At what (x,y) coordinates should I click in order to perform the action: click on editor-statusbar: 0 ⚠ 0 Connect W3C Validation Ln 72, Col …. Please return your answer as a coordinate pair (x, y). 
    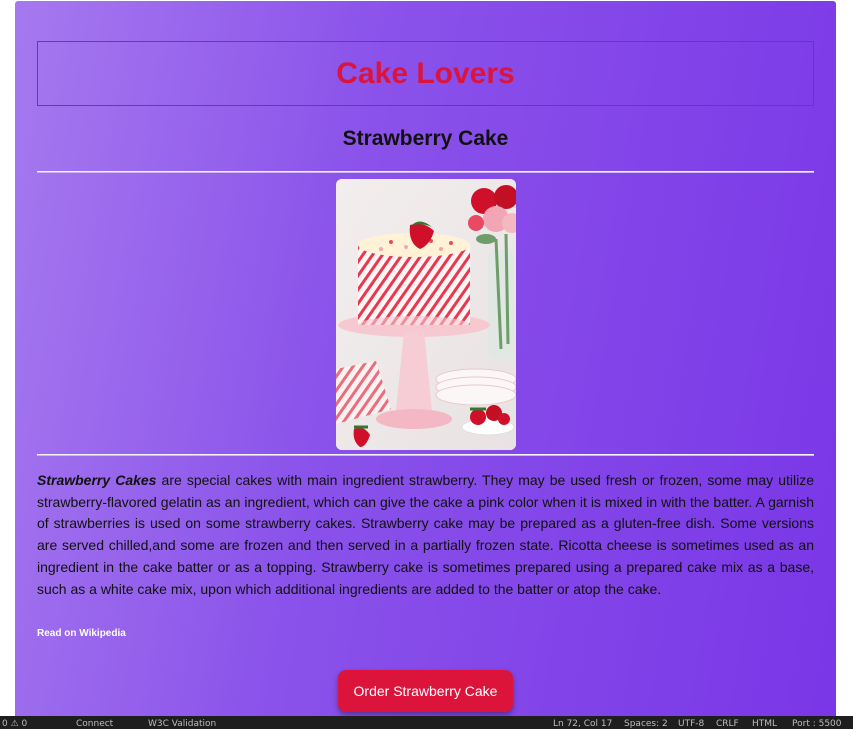
    Looking at the image, I should click on (426, 722).